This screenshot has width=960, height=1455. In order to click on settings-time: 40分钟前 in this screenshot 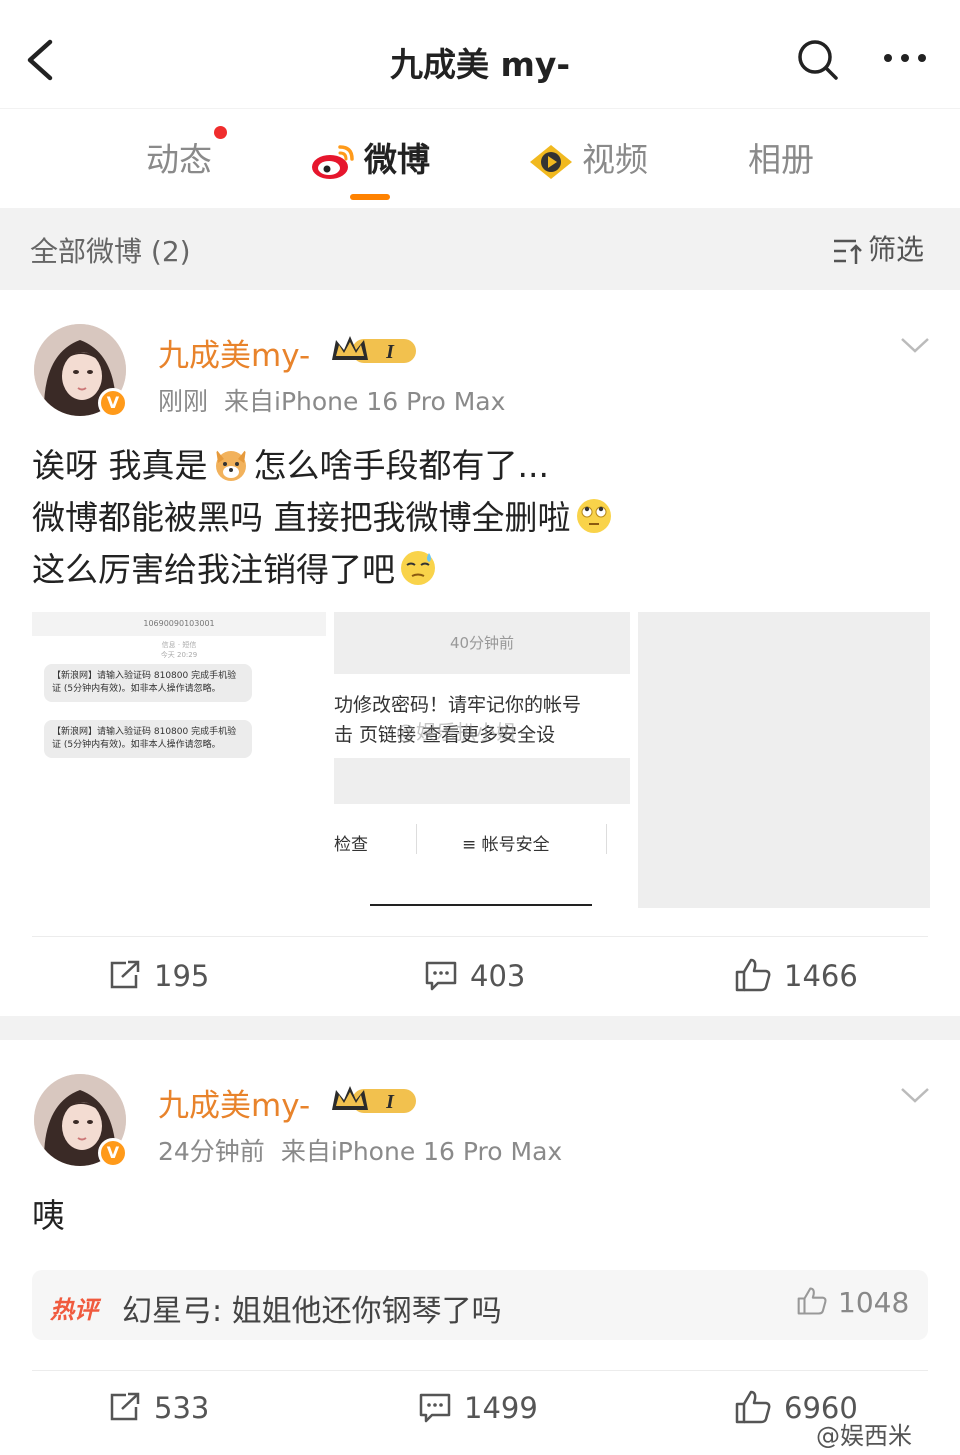, I will do `click(482, 643)`.